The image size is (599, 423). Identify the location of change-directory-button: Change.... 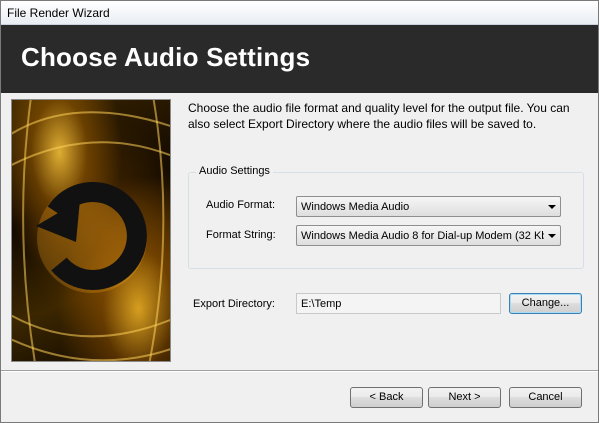
(545, 303).